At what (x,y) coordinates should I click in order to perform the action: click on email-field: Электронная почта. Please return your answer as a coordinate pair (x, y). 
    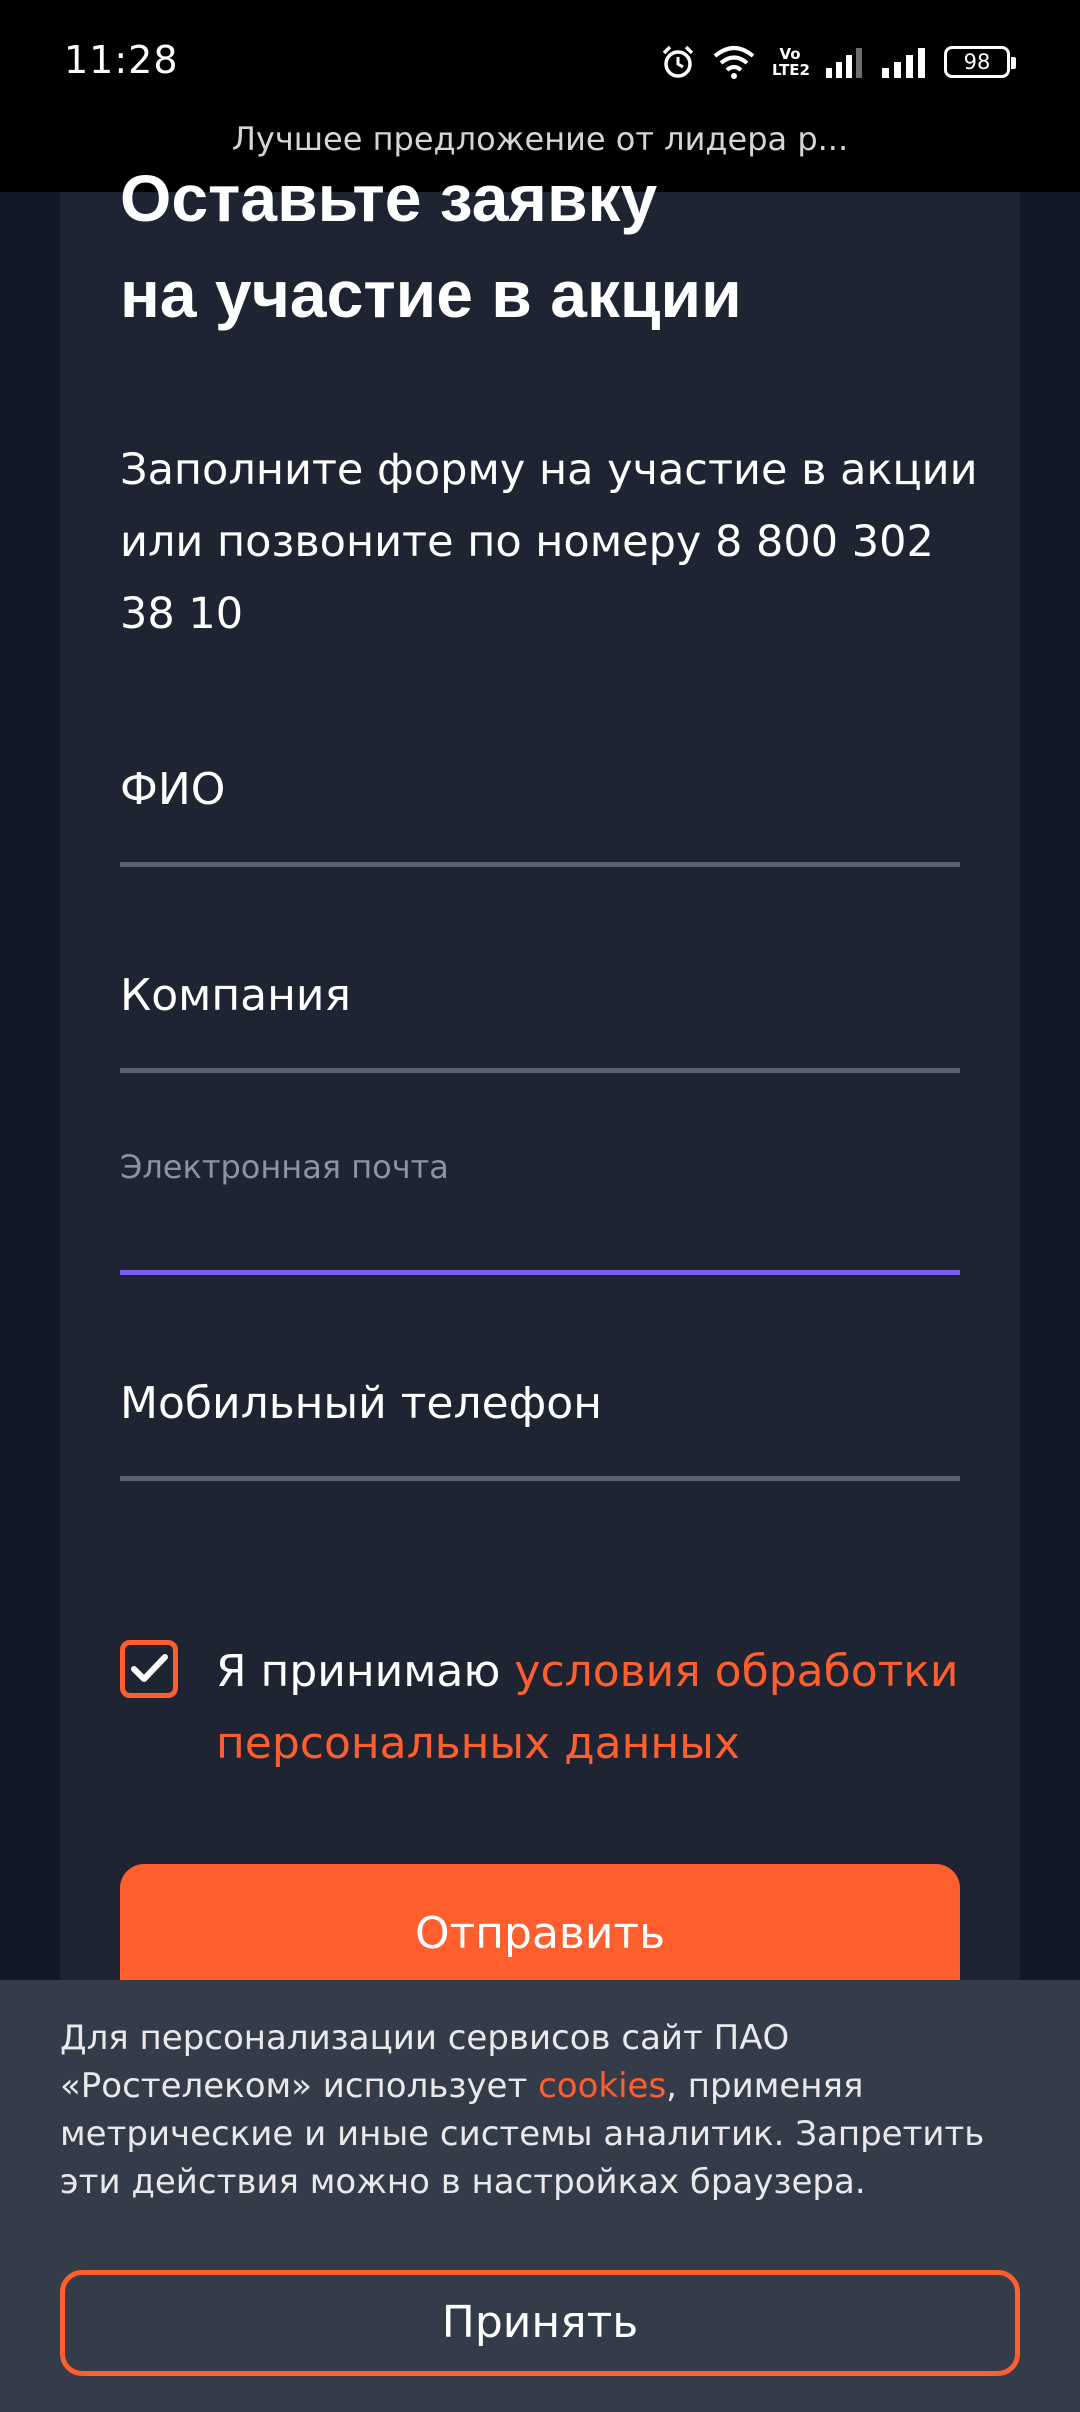
    Looking at the image, I should click on (540, 1213).